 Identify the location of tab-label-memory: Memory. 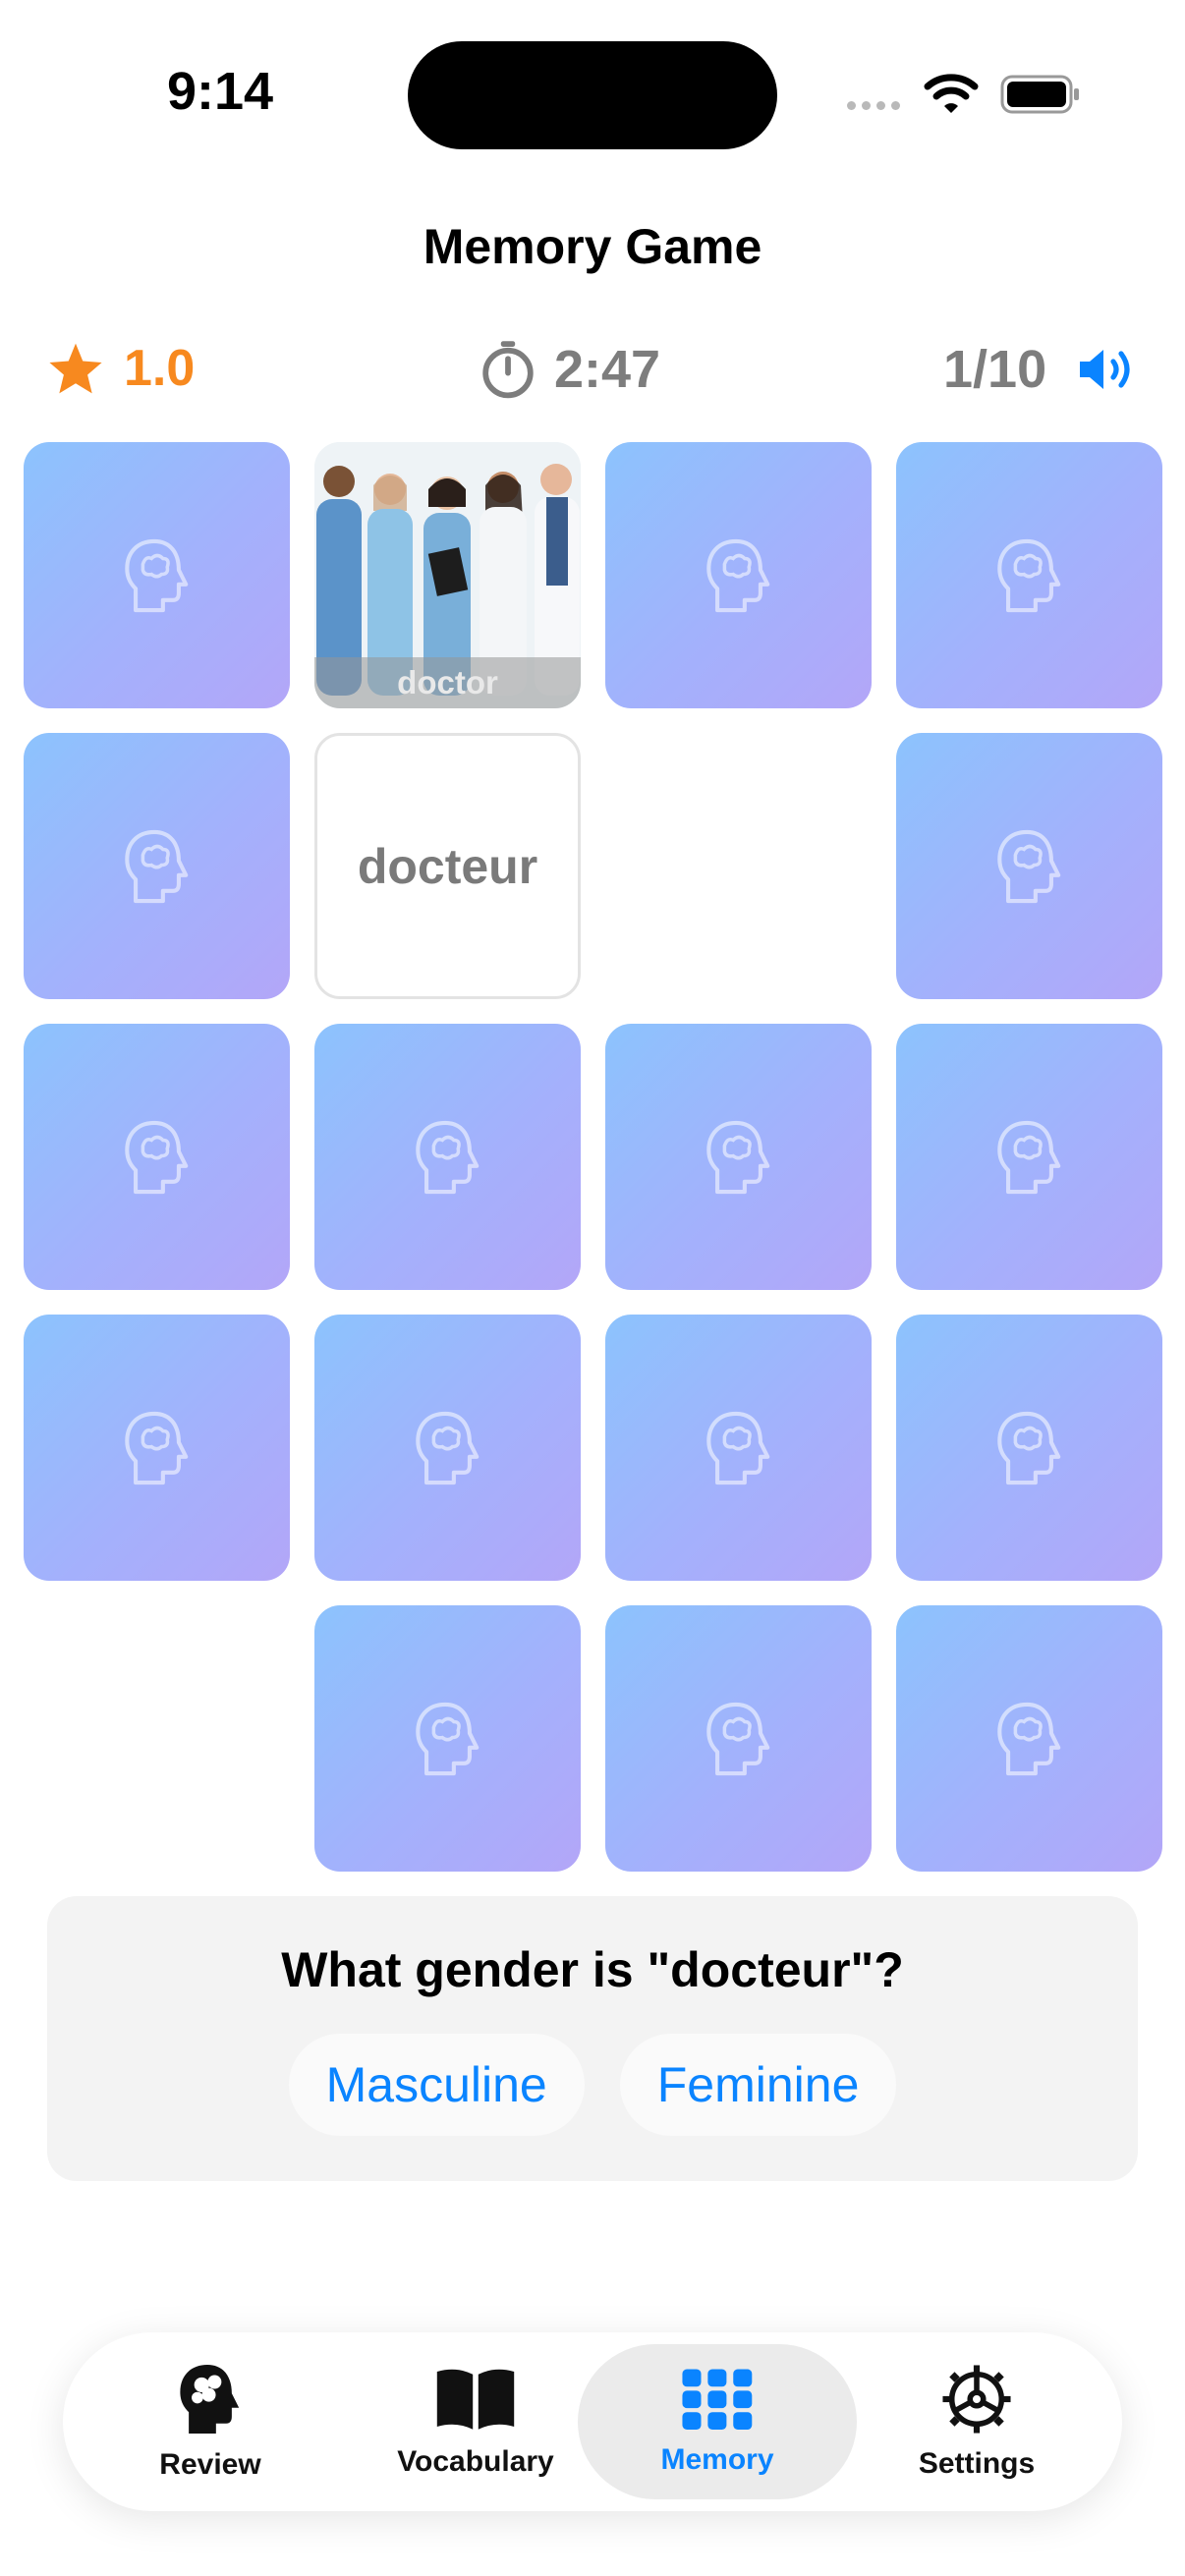
(717, 2459).